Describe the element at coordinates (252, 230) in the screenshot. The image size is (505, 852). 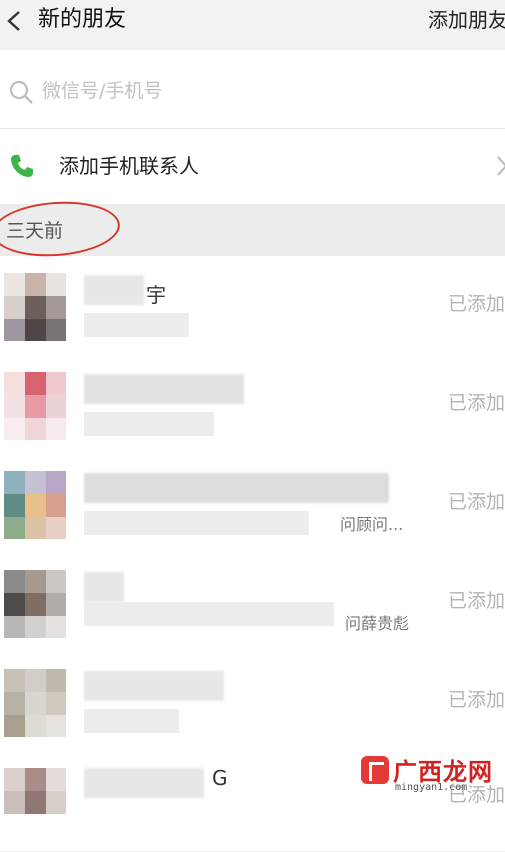
I see `section-header: 三天前` at that location.